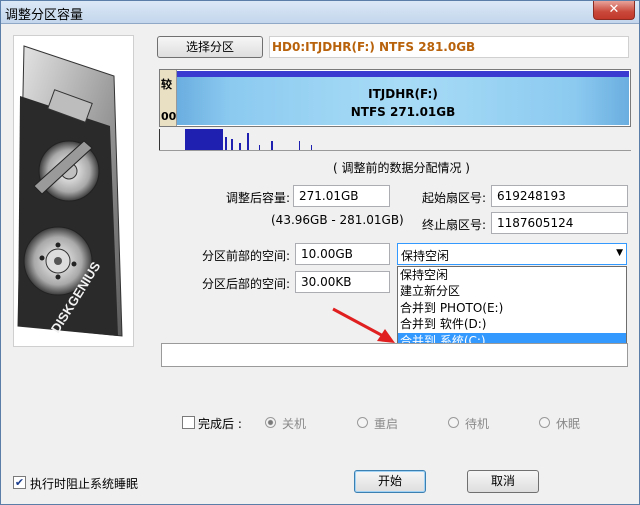 This screenshot has width=640, height=505. I want to click on target-partition-segment: ITJDHR(F:) NTFS 271.01GB, so click(403, 98).